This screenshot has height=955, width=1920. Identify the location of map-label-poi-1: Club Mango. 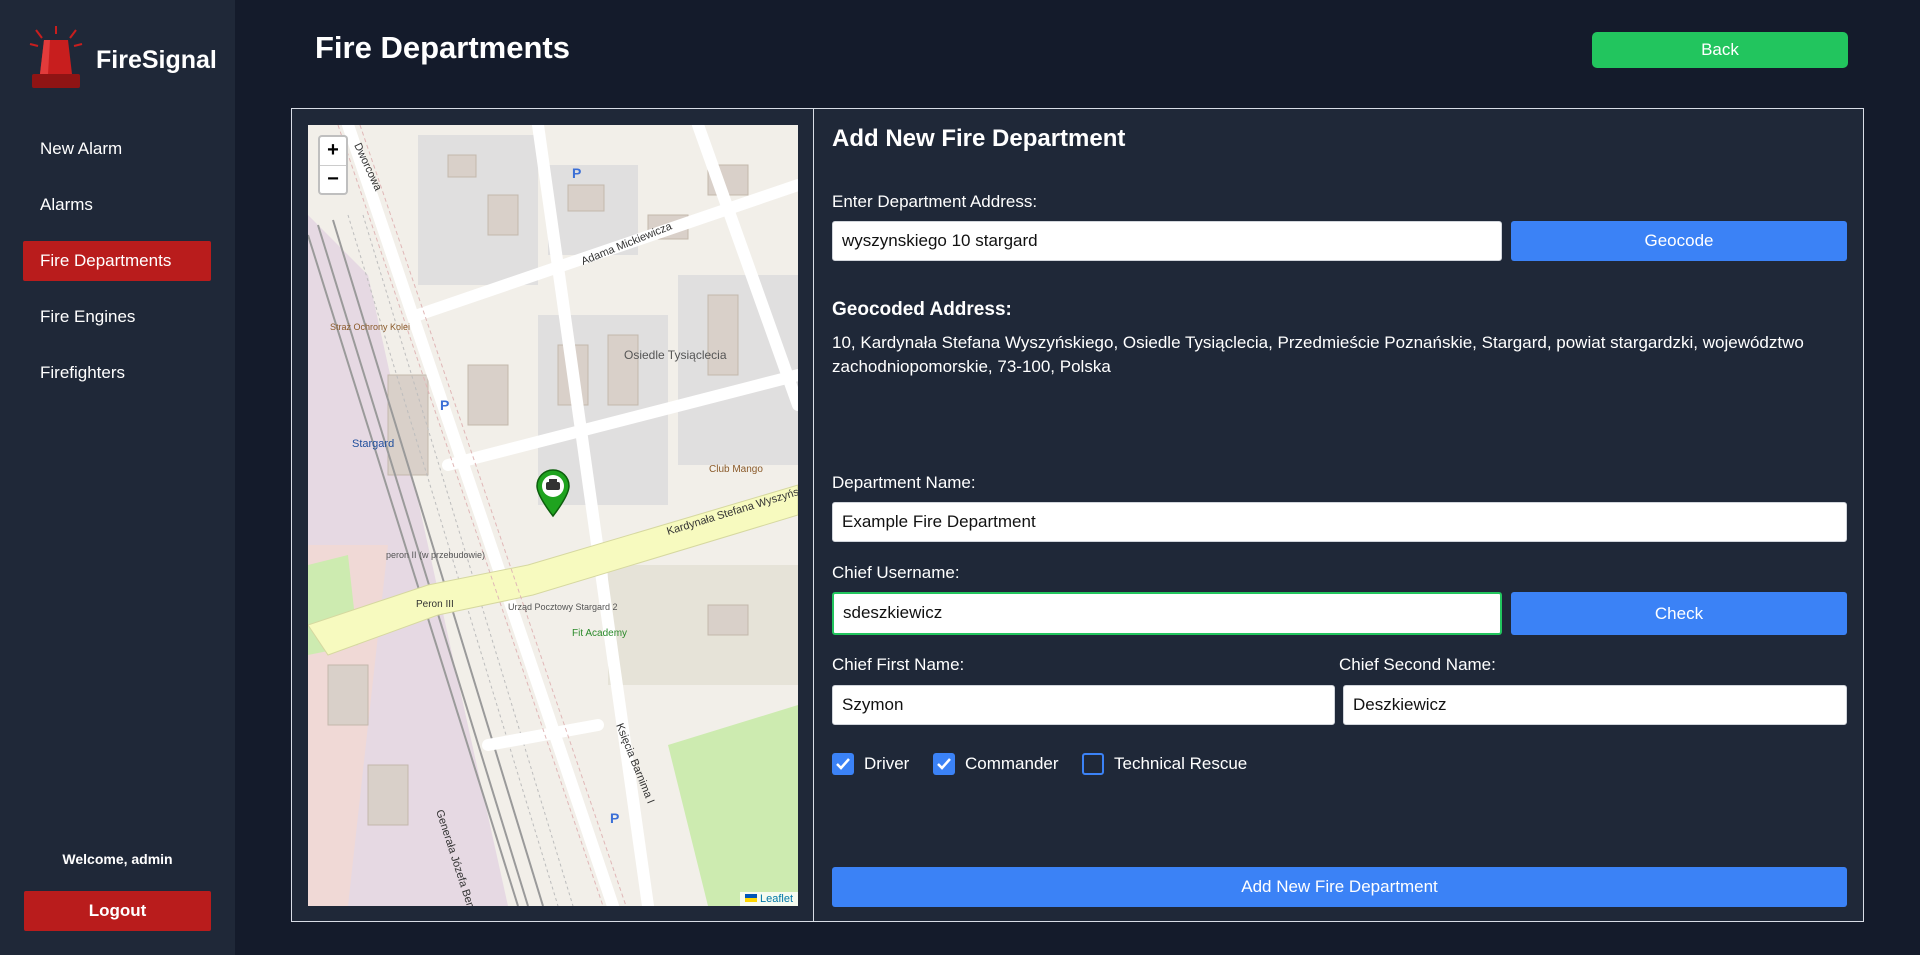
(736, 469).